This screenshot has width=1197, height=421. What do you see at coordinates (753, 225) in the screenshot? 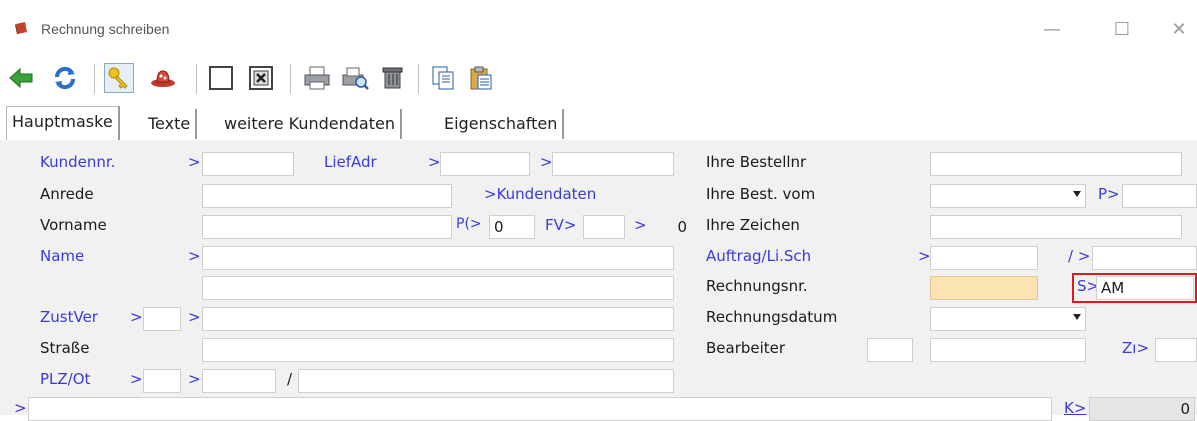
I see `ihre-zeichen-label: Ihre Zeichen` at bounding box center [753, 225].